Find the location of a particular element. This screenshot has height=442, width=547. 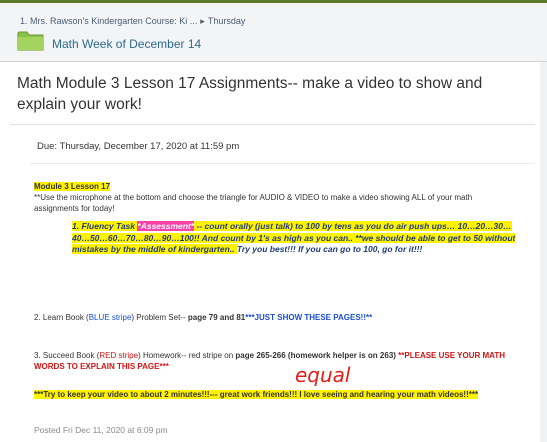

learn-book-prefix: 2. Learn Book ( is located at coordinates (61, 317).